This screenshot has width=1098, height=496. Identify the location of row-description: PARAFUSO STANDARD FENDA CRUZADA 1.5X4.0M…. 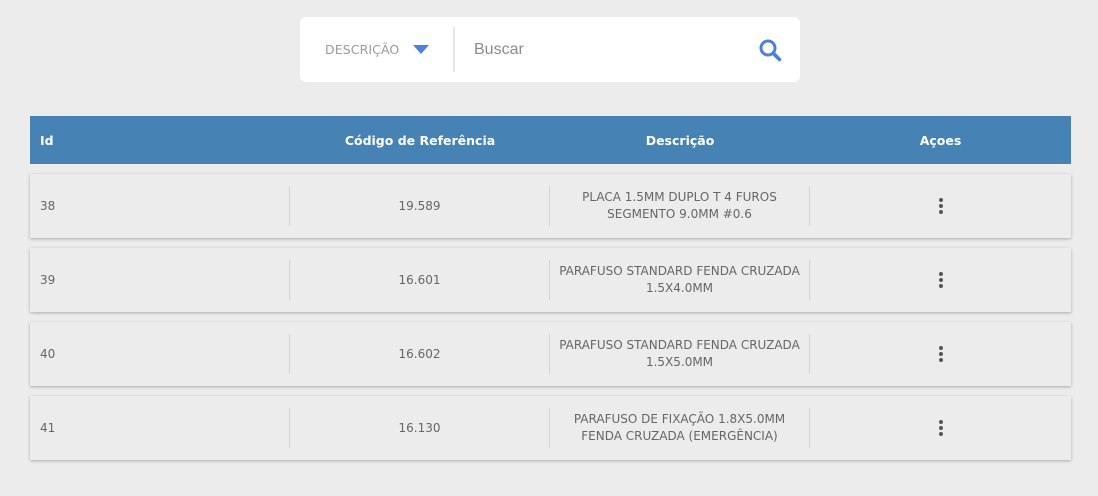
(680, 280).